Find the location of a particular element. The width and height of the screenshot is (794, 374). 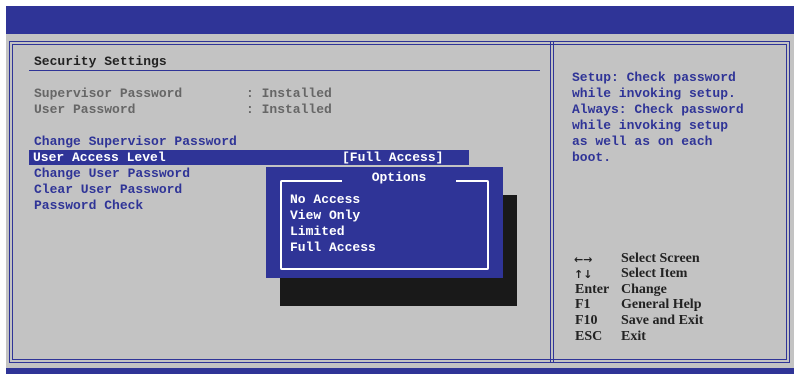

option-full-access: Full Access is located at coordinates (333, 248).